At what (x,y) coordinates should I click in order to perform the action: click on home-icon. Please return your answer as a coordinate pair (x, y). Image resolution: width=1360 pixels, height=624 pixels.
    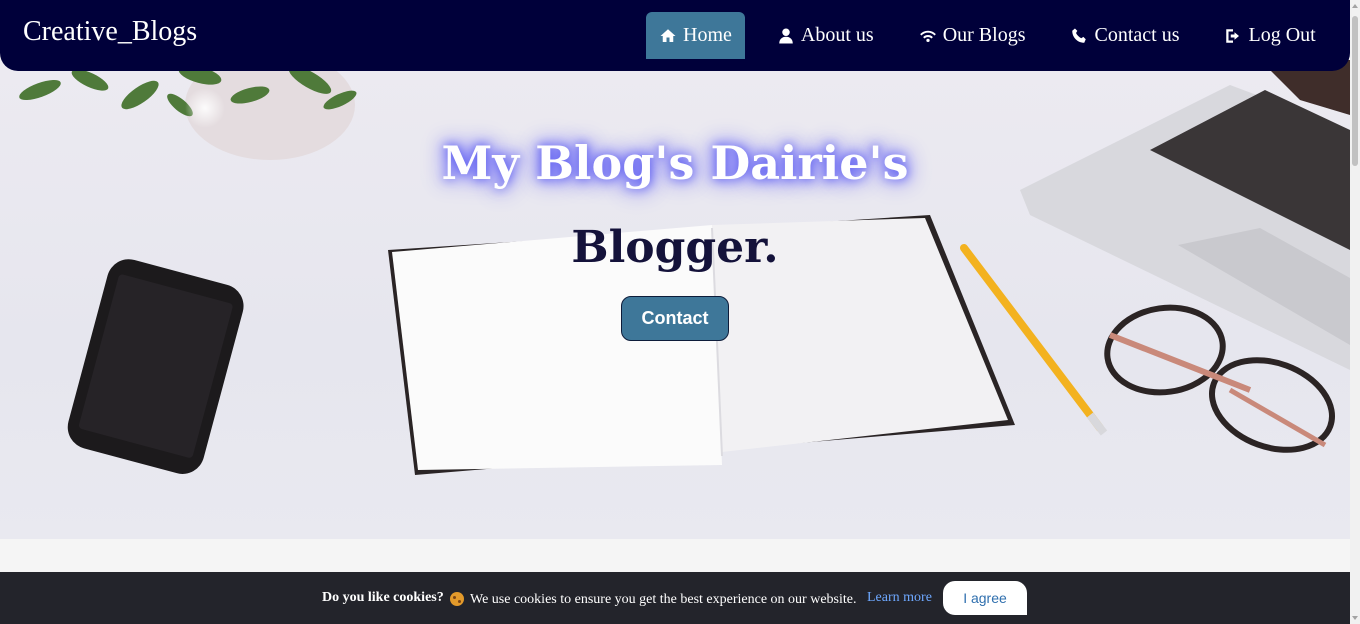
    Looking at the image, I should click on (668, 35).